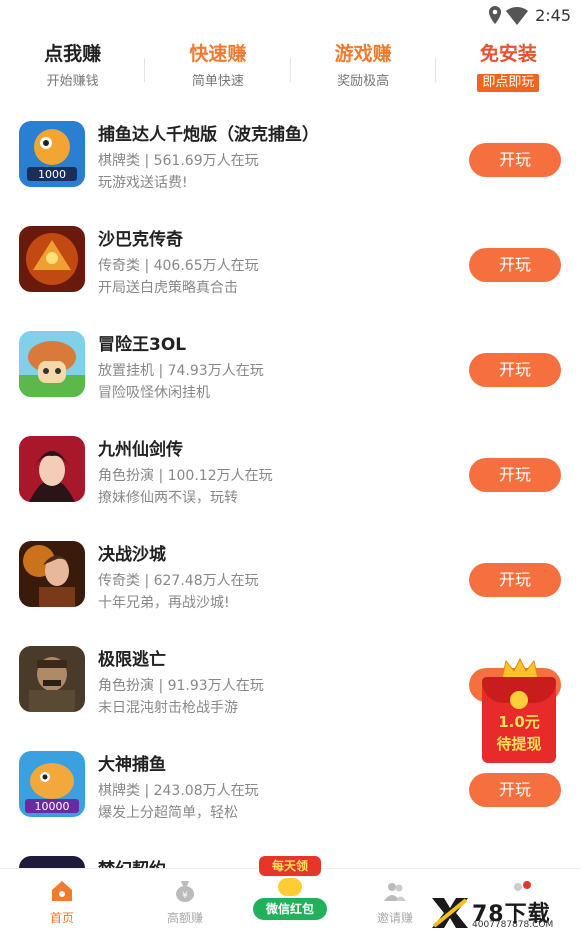  What do you see at coordinates (52, 364) in the screenshot?
I see `game-icon-mushroom` at bounding box center [52, 364].